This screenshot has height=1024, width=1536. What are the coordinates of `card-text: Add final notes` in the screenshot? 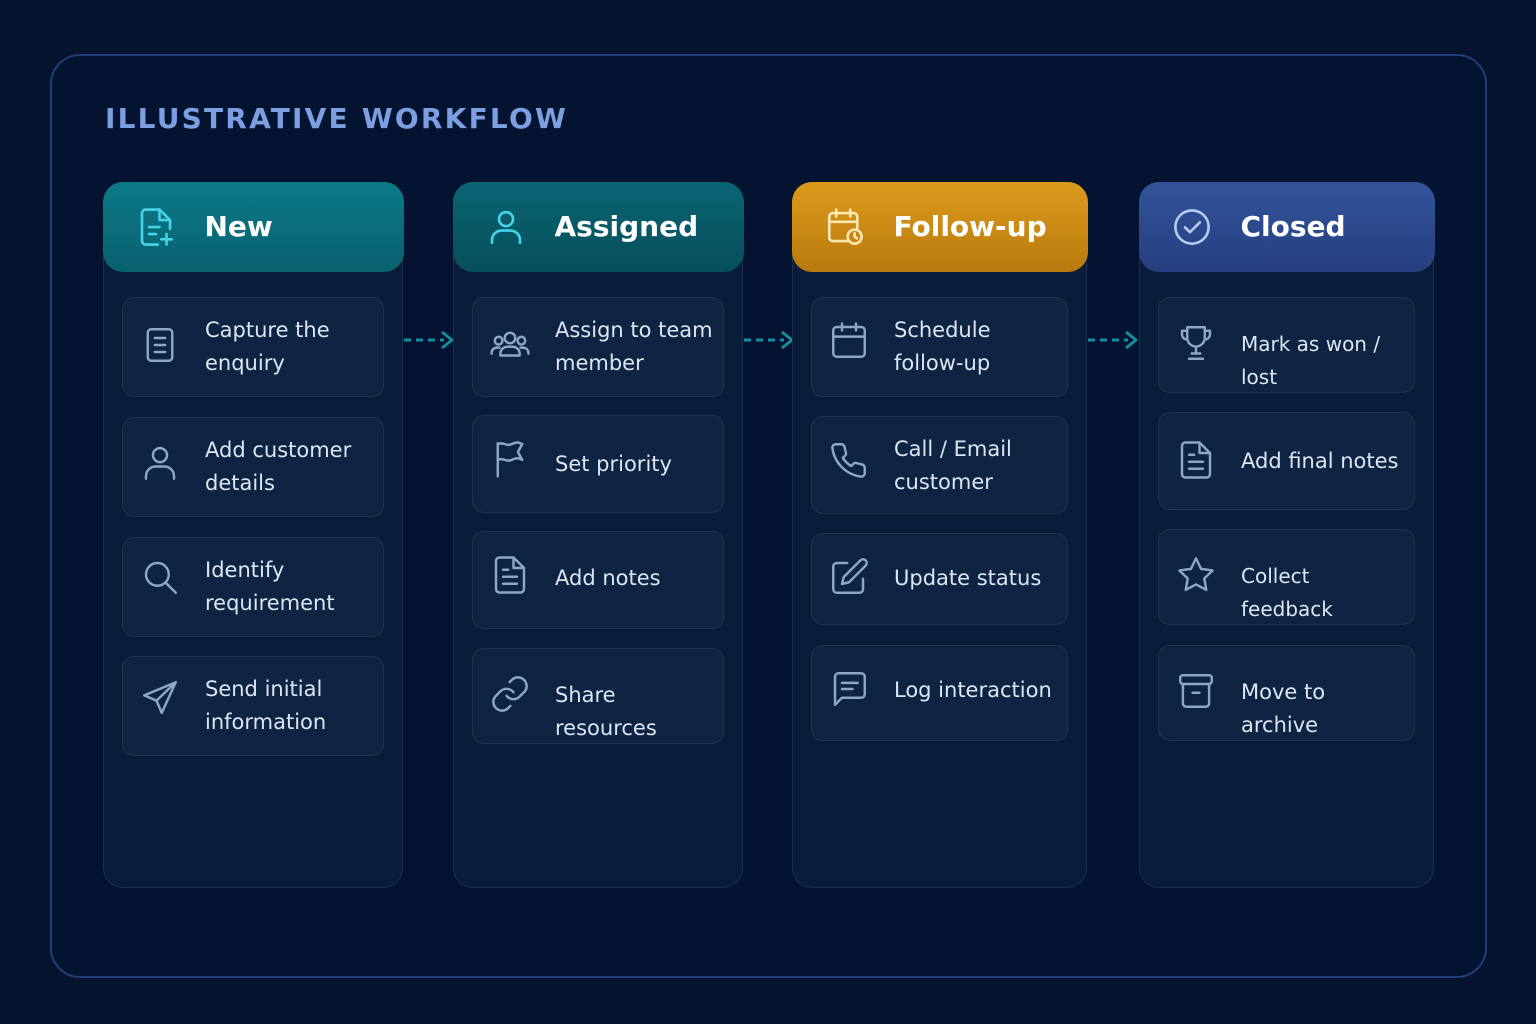 It's located at (1320, 461).